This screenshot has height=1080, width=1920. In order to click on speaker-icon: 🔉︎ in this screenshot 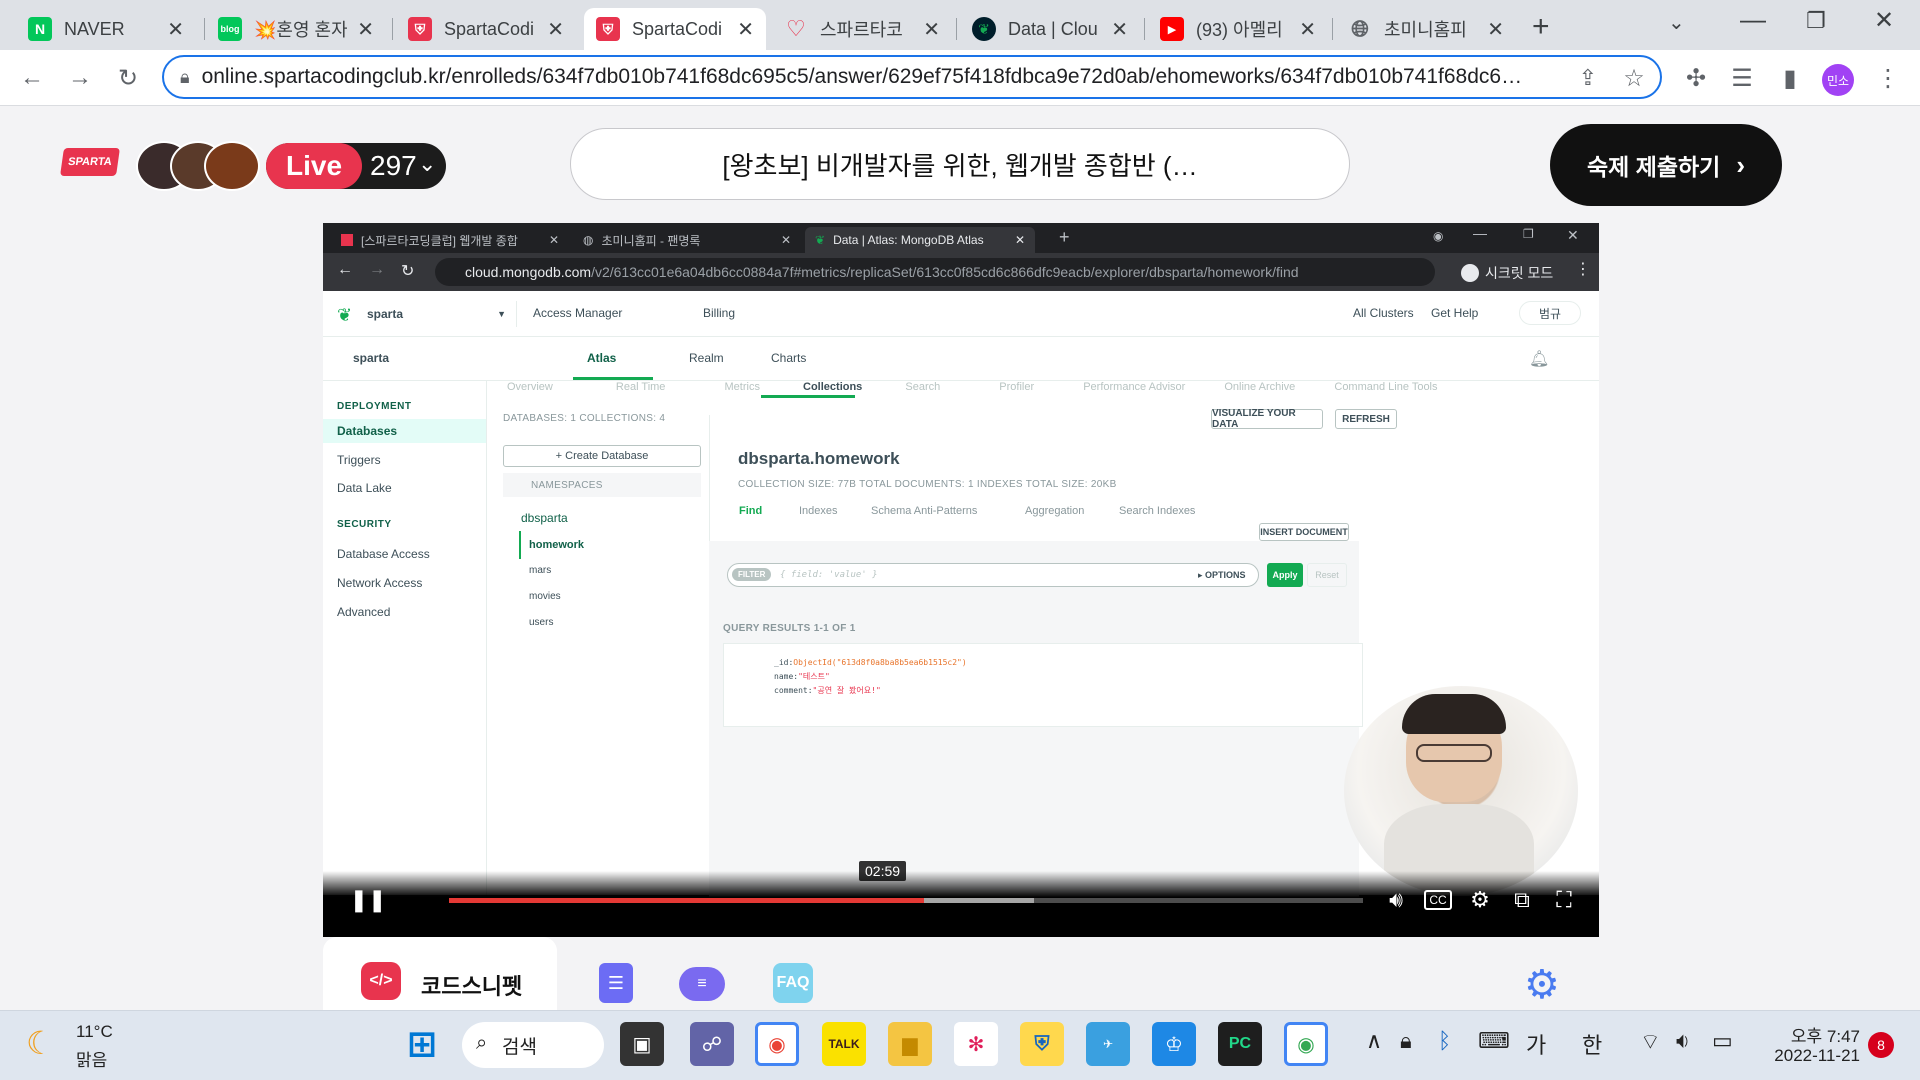, I will do `click(1683, 1041)`.